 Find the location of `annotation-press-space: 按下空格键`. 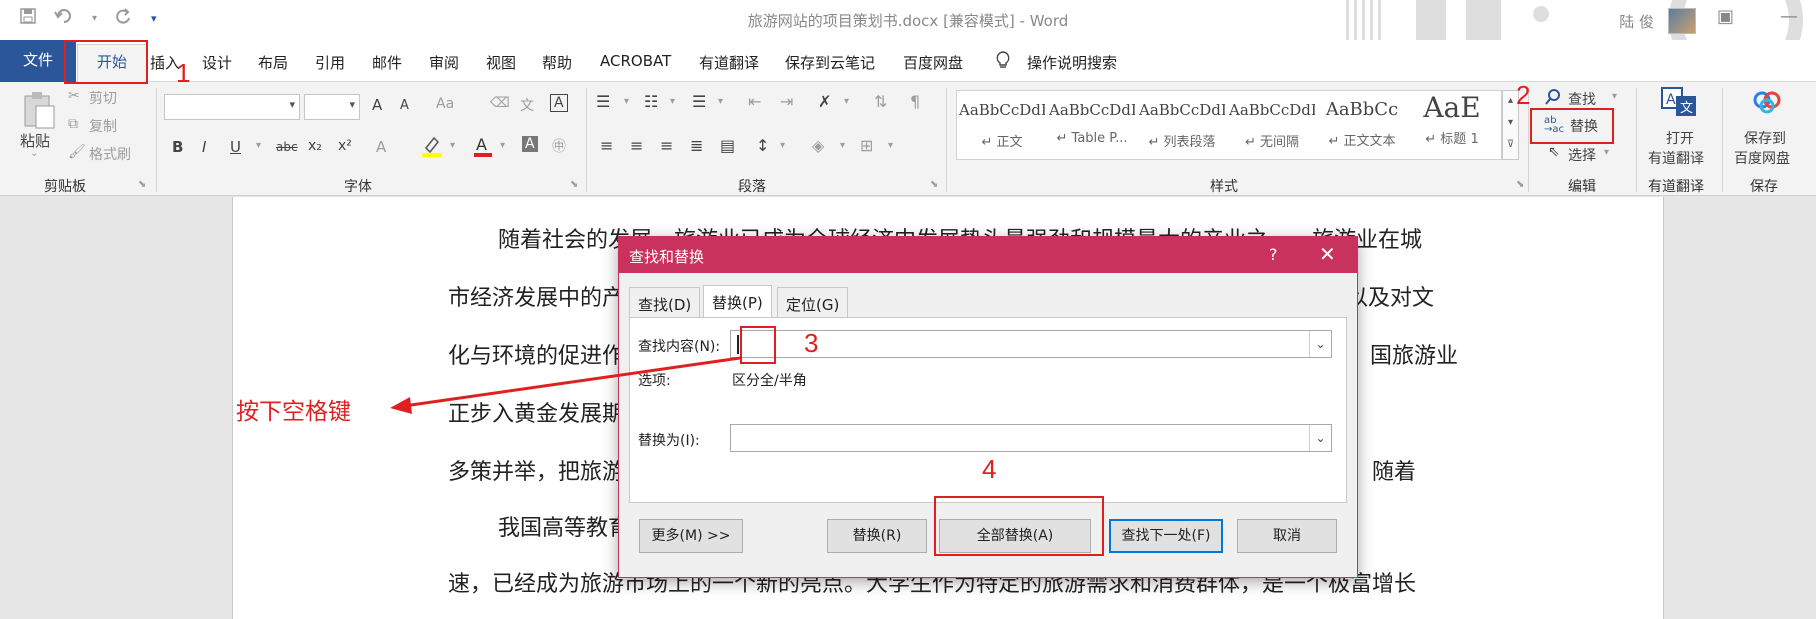

annotation-press-space: 按下空格键 is located at coordinates (293, 412).